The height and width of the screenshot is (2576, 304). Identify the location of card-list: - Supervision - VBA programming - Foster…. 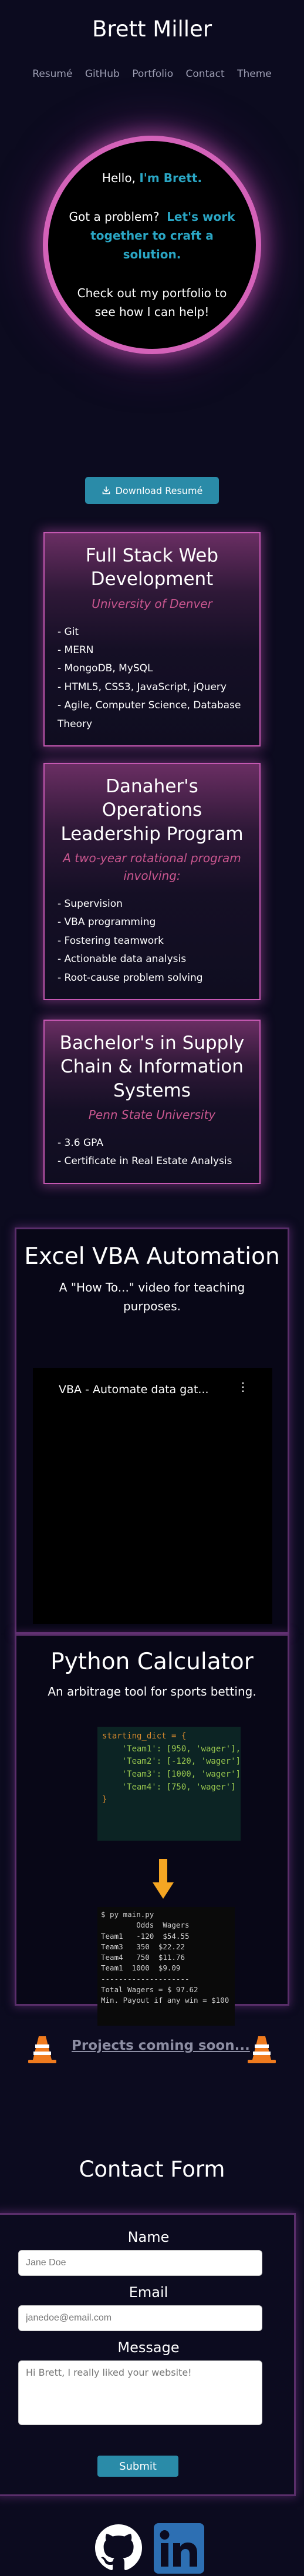
(152, 941).